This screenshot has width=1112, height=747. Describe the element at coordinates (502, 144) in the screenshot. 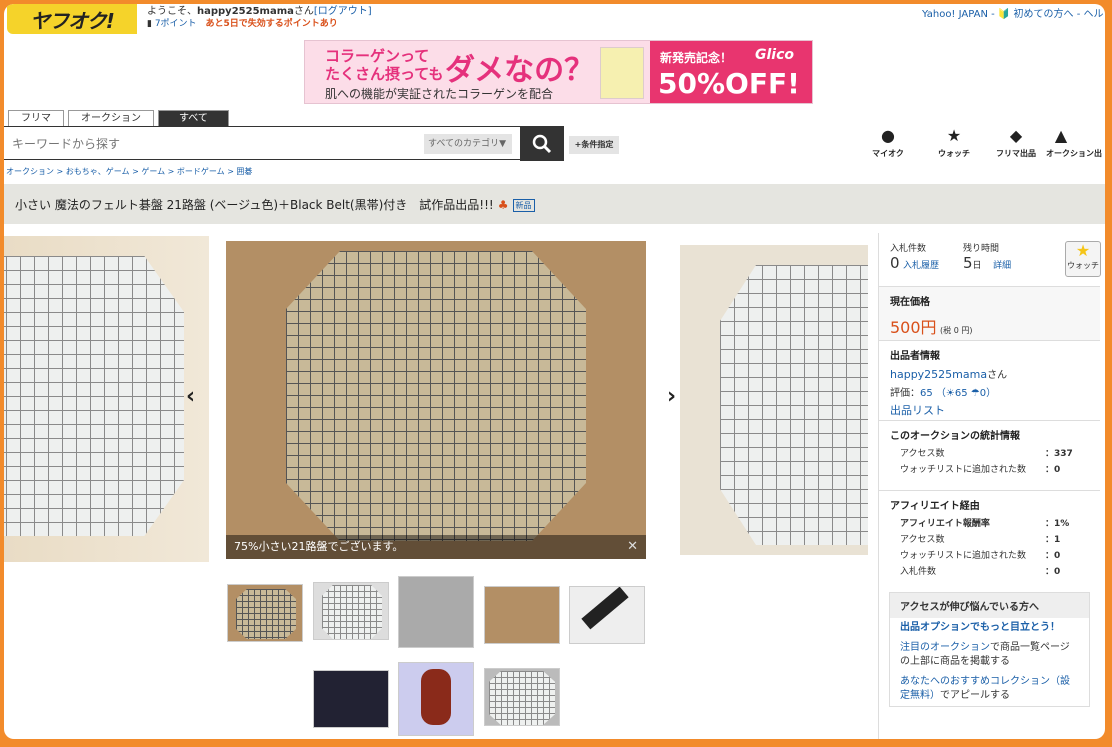

I see `chevron-down-icon: ▼` at that location.